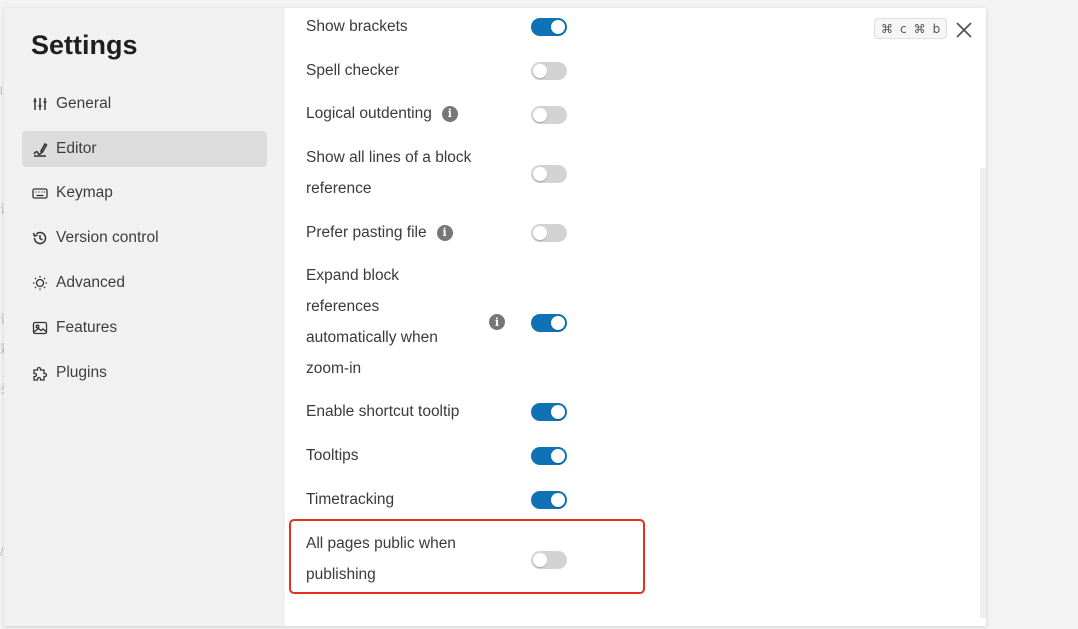  Describe the element at coordinates (107, 237) in the screenshot. I see `sidebar-item-label: Version control` at that location.